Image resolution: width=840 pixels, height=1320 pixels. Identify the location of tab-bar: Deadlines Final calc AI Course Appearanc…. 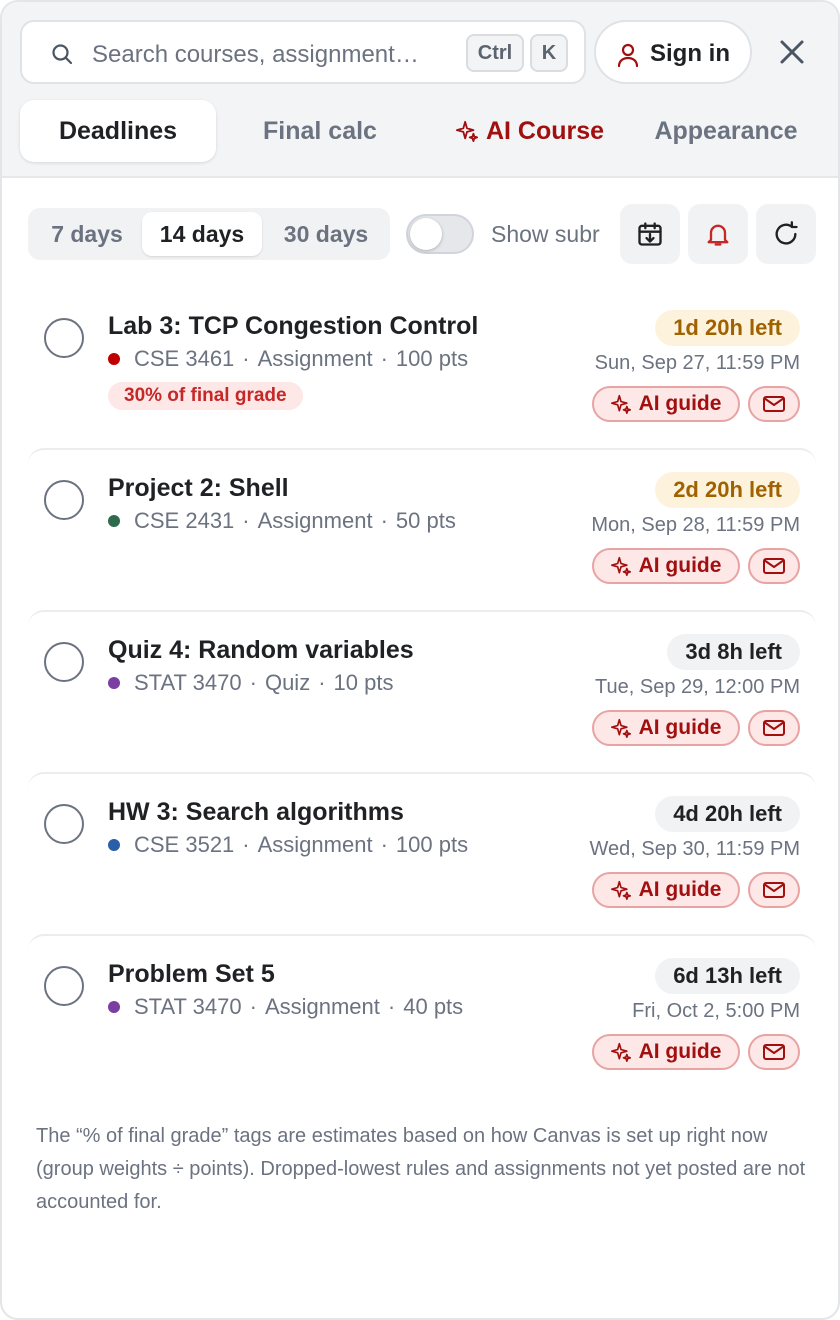
(420, 131).